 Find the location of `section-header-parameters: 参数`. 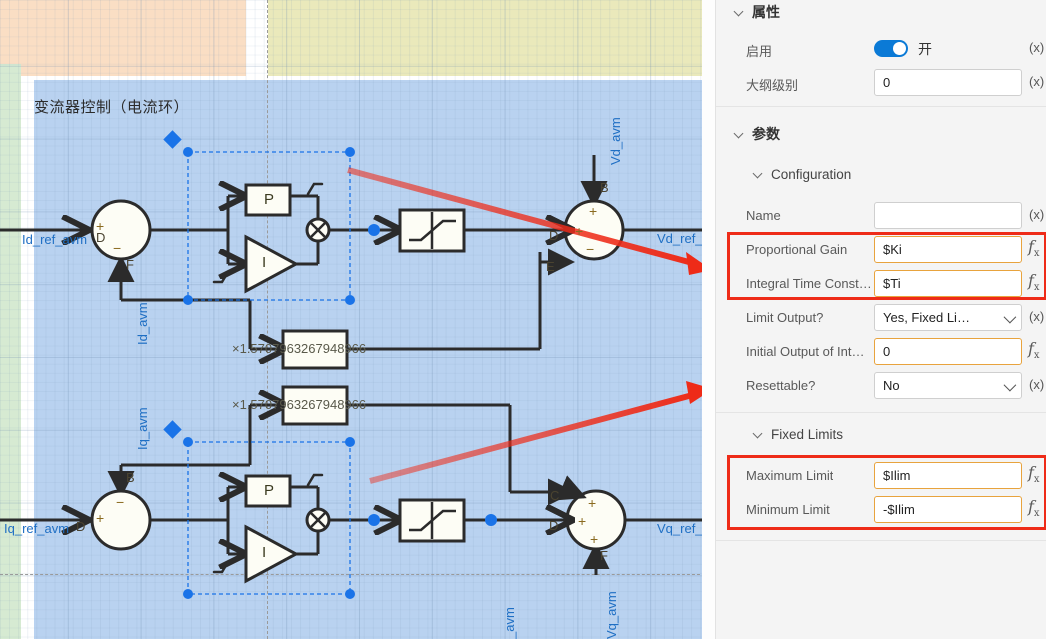

section-header-parameters: 参数 is located at coordinates (757, 134).